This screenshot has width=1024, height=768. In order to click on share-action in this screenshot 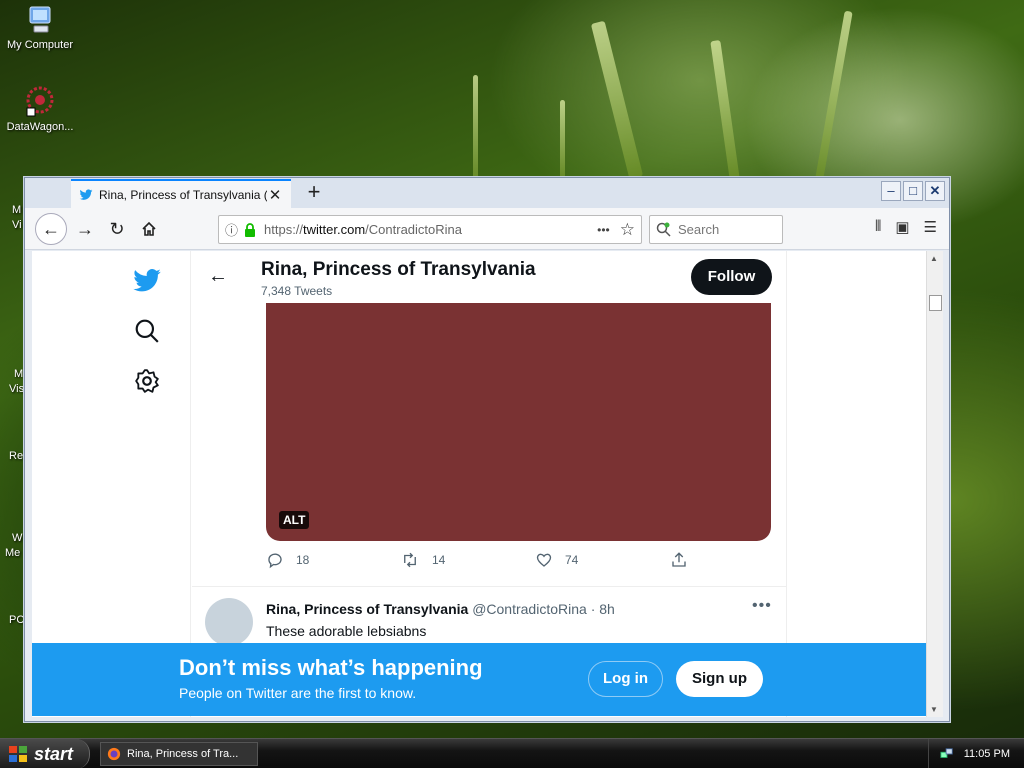, I will do `click(679, 560)`.